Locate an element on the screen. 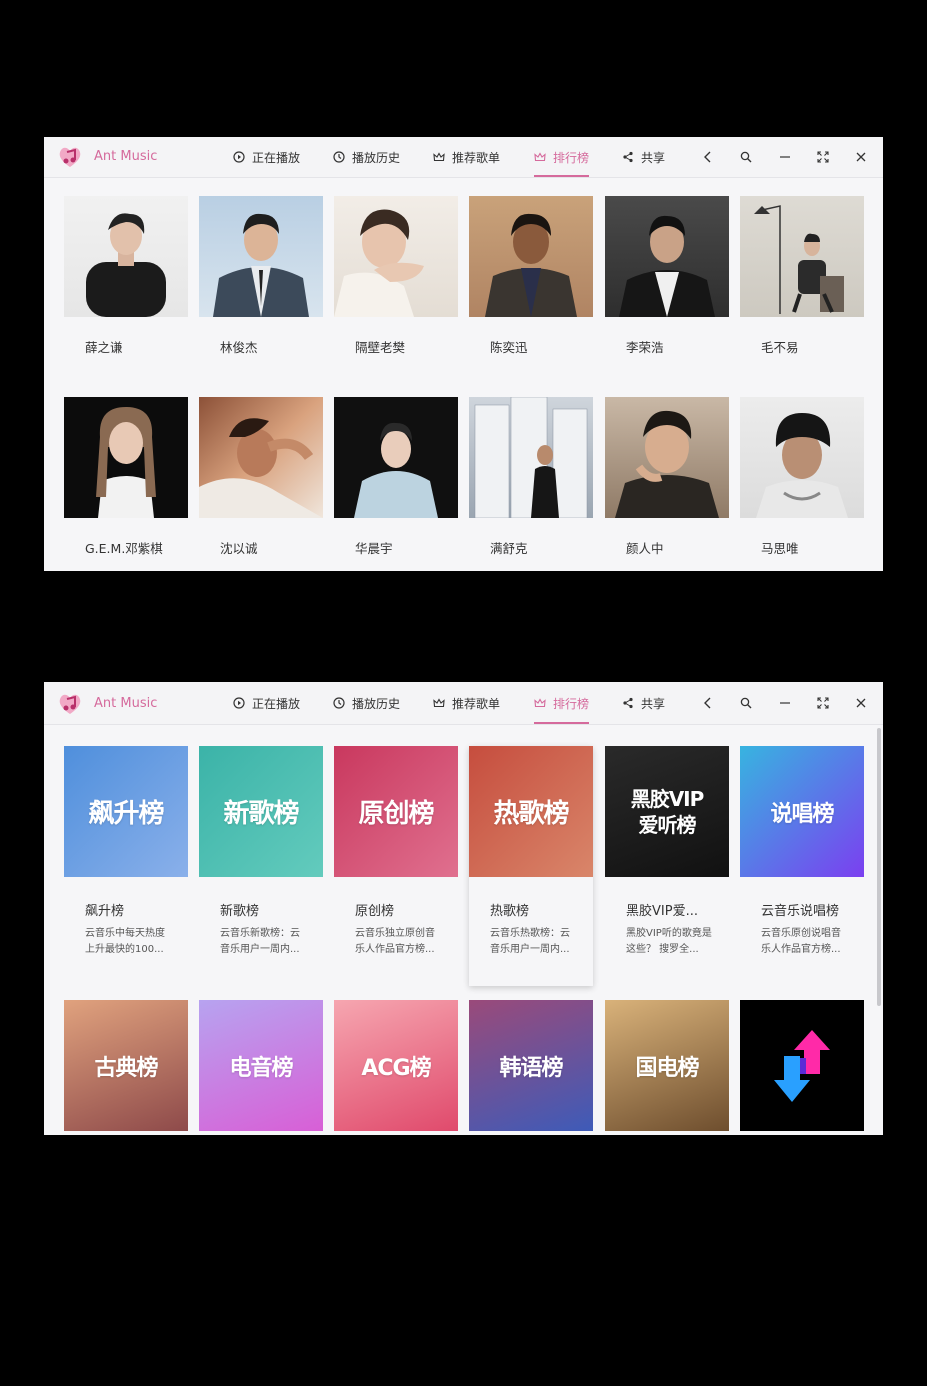  chart-cover: 原创榜 is located at coordinates (396, 811).